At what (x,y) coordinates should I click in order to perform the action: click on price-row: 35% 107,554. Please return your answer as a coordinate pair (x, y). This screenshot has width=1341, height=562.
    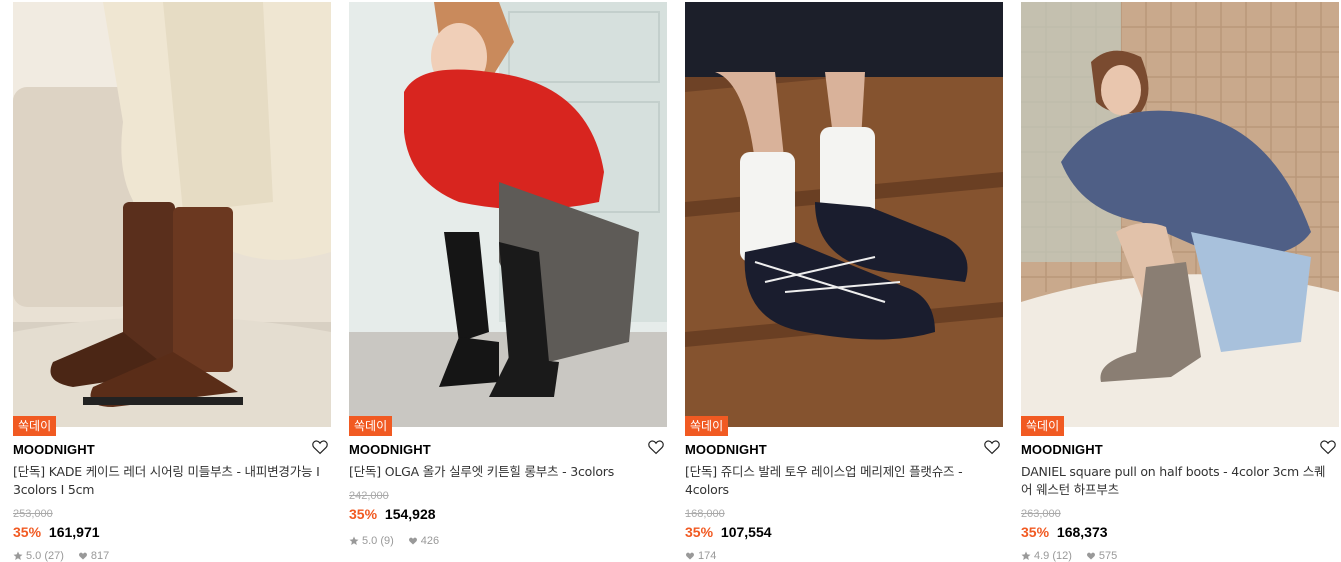
    Looking at the image, I should click on (728, 532).